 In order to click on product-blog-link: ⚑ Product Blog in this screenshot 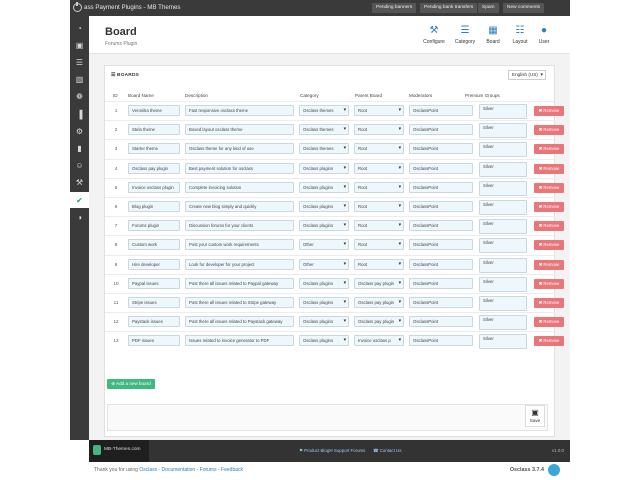, I will do `click(314, 451)`.